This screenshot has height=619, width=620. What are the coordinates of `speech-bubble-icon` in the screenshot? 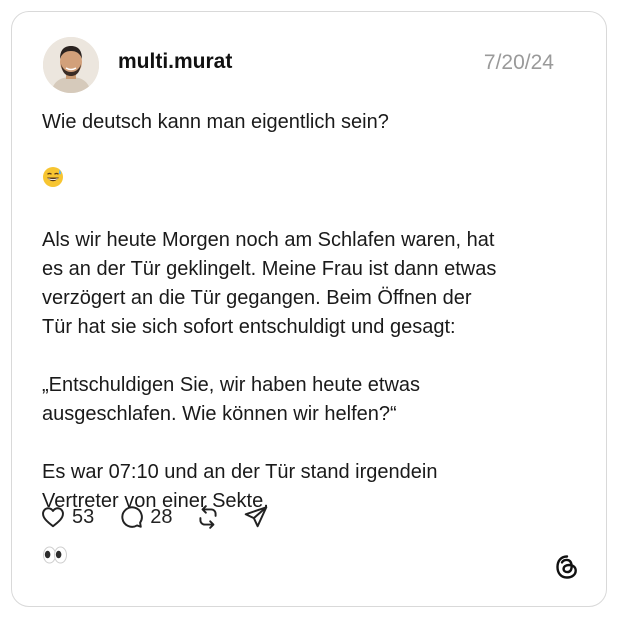 It's located at (132, 517).